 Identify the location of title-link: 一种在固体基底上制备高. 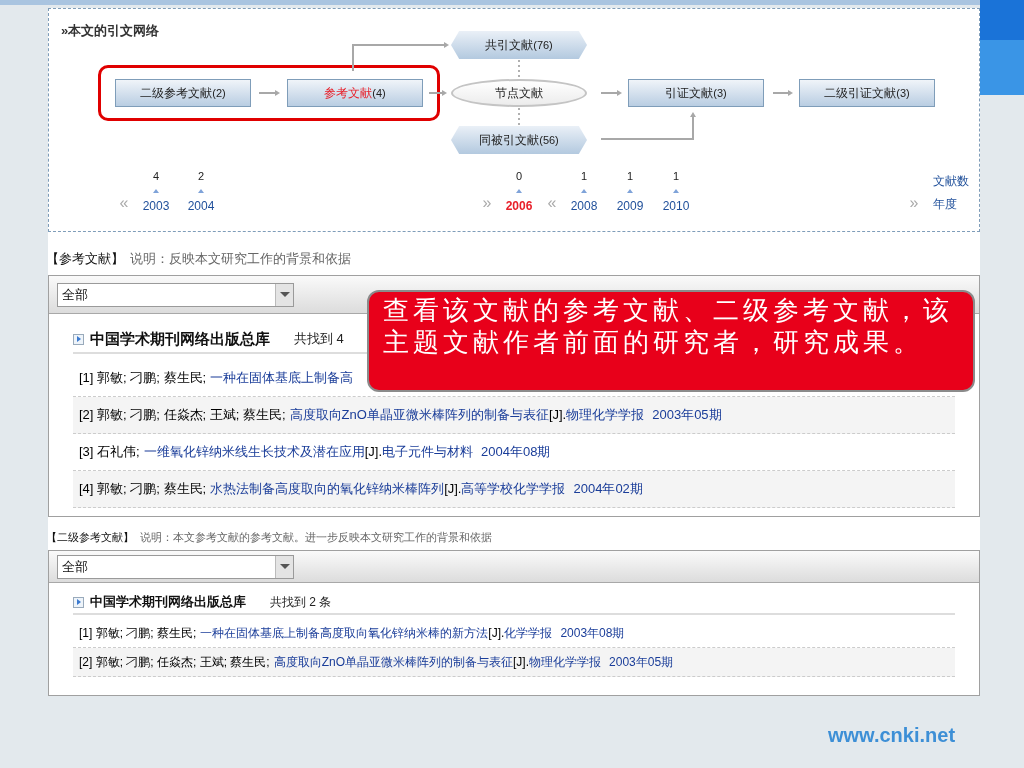
(282, 378).